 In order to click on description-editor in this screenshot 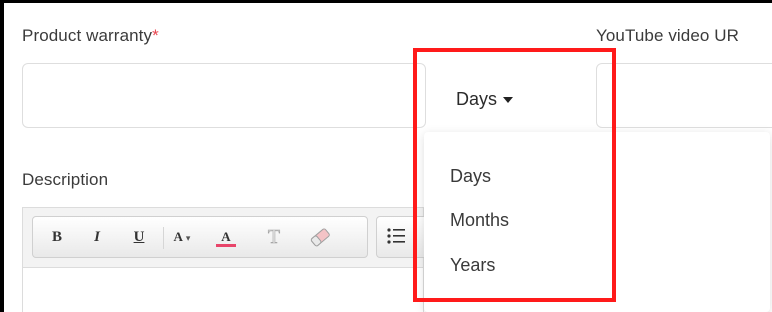, I will do `click(223, 289)`.